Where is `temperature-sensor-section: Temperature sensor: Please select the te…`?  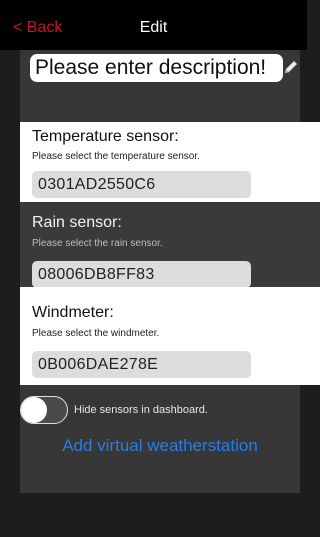 temperature-sensor-section: Temperature sensor: Please select the te… is located at coordinates (170, 162).